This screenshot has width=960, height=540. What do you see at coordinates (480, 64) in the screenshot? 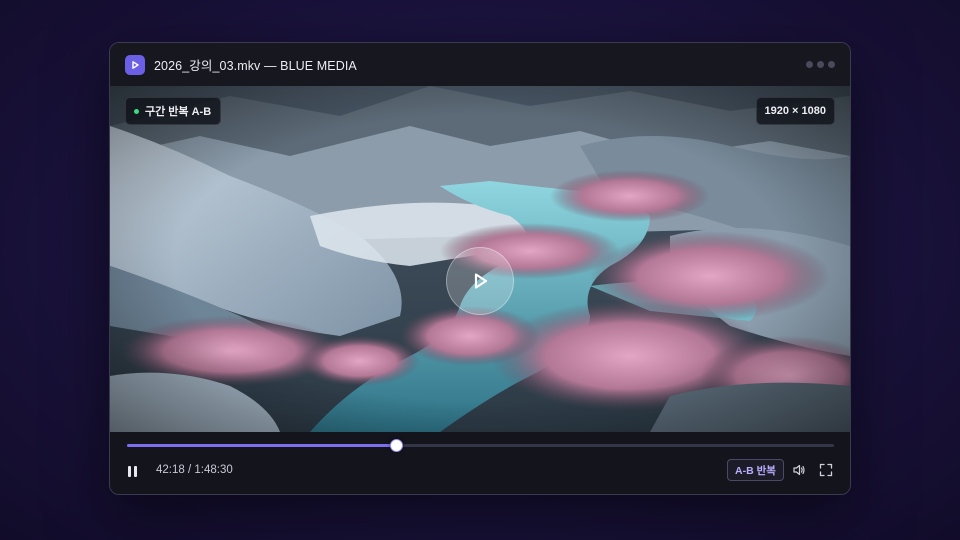
I see `title-bar: 2026_강의_03.mkv — BLUE MEDIA` at bounding box center [480, 64].